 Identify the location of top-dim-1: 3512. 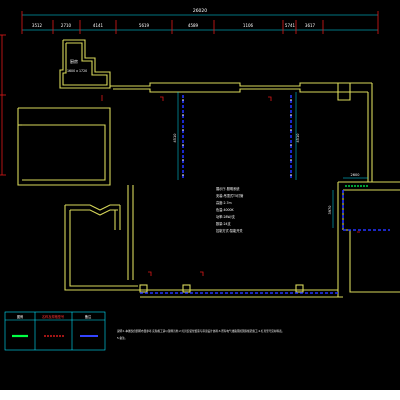
(37, 25).